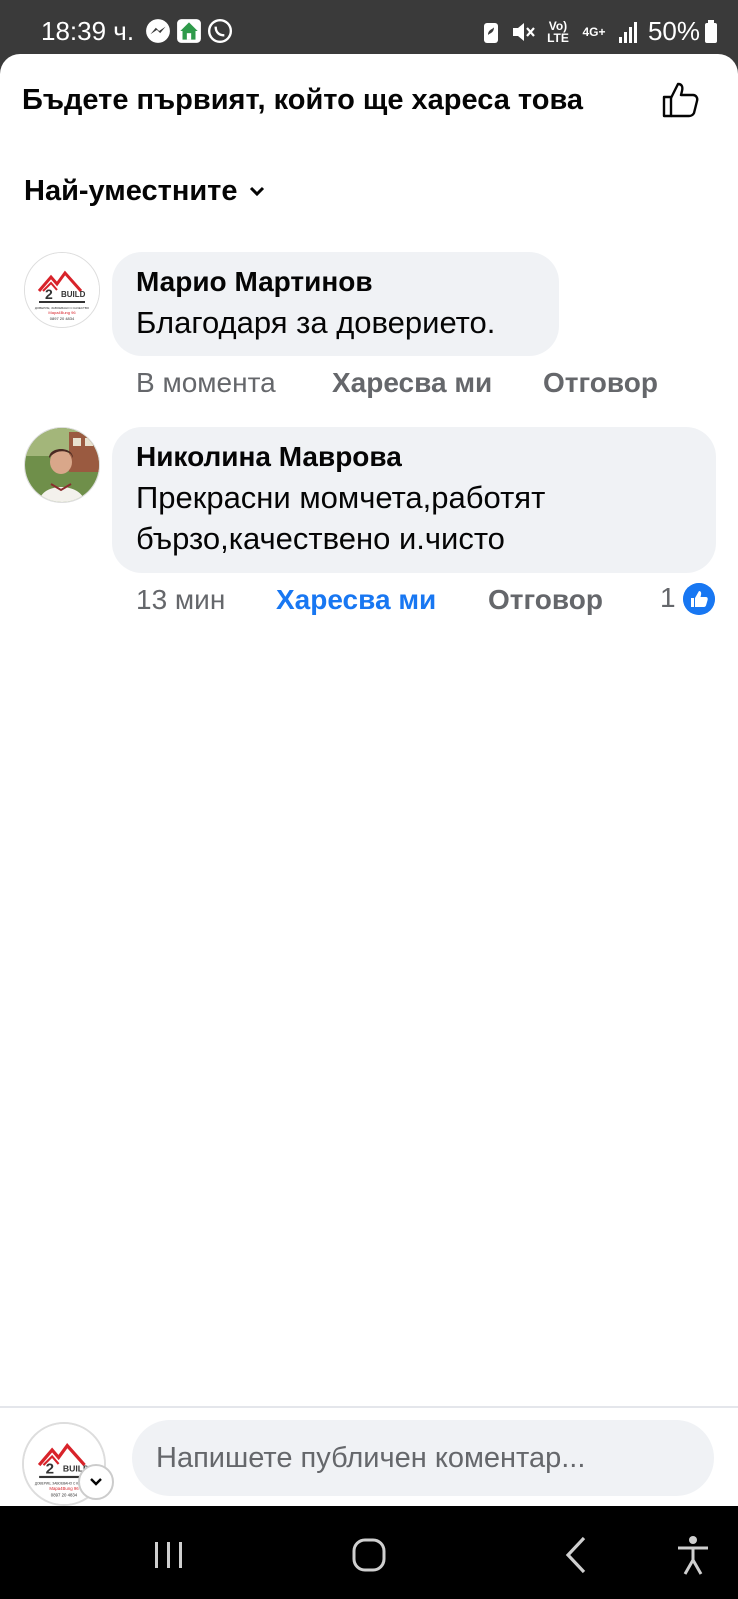 This screenshot has width=738, height=1599. What do you see at coordinates (335, 304) in the screenshot?
I see `comment-bubble: Марио Мартинов Благодаря за доверието.` at bounding box center [335, 304].